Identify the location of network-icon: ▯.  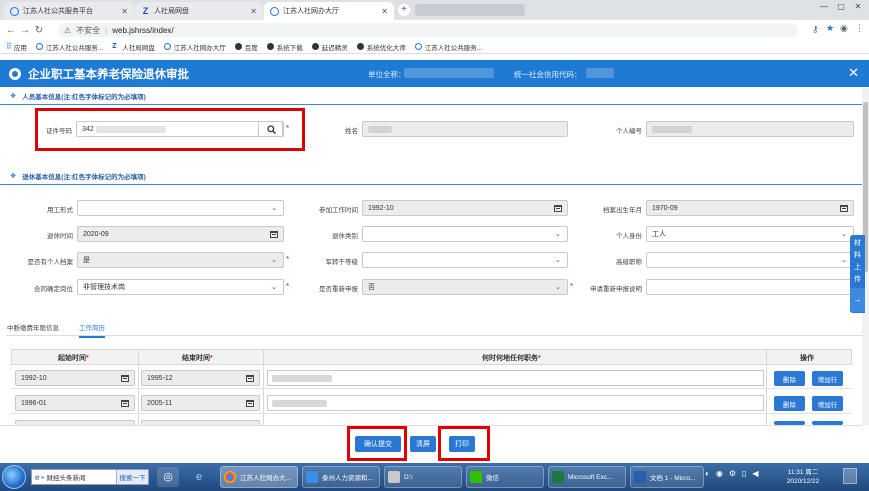
(744, 473).